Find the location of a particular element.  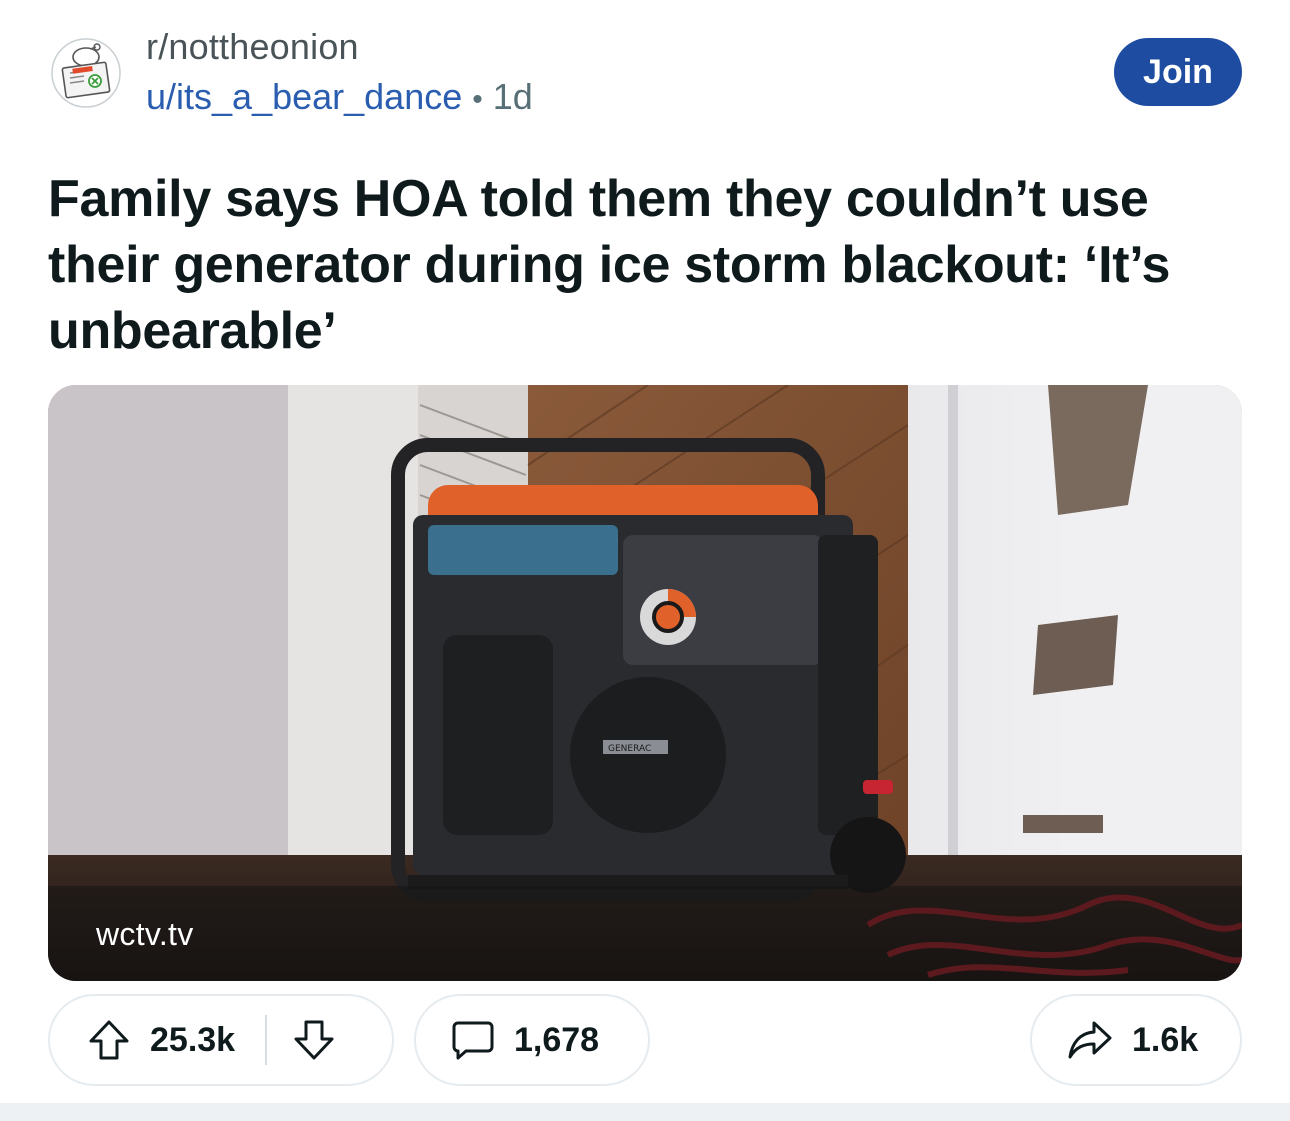

upvote-arrow-icon is located at coordinates (109, 1040).